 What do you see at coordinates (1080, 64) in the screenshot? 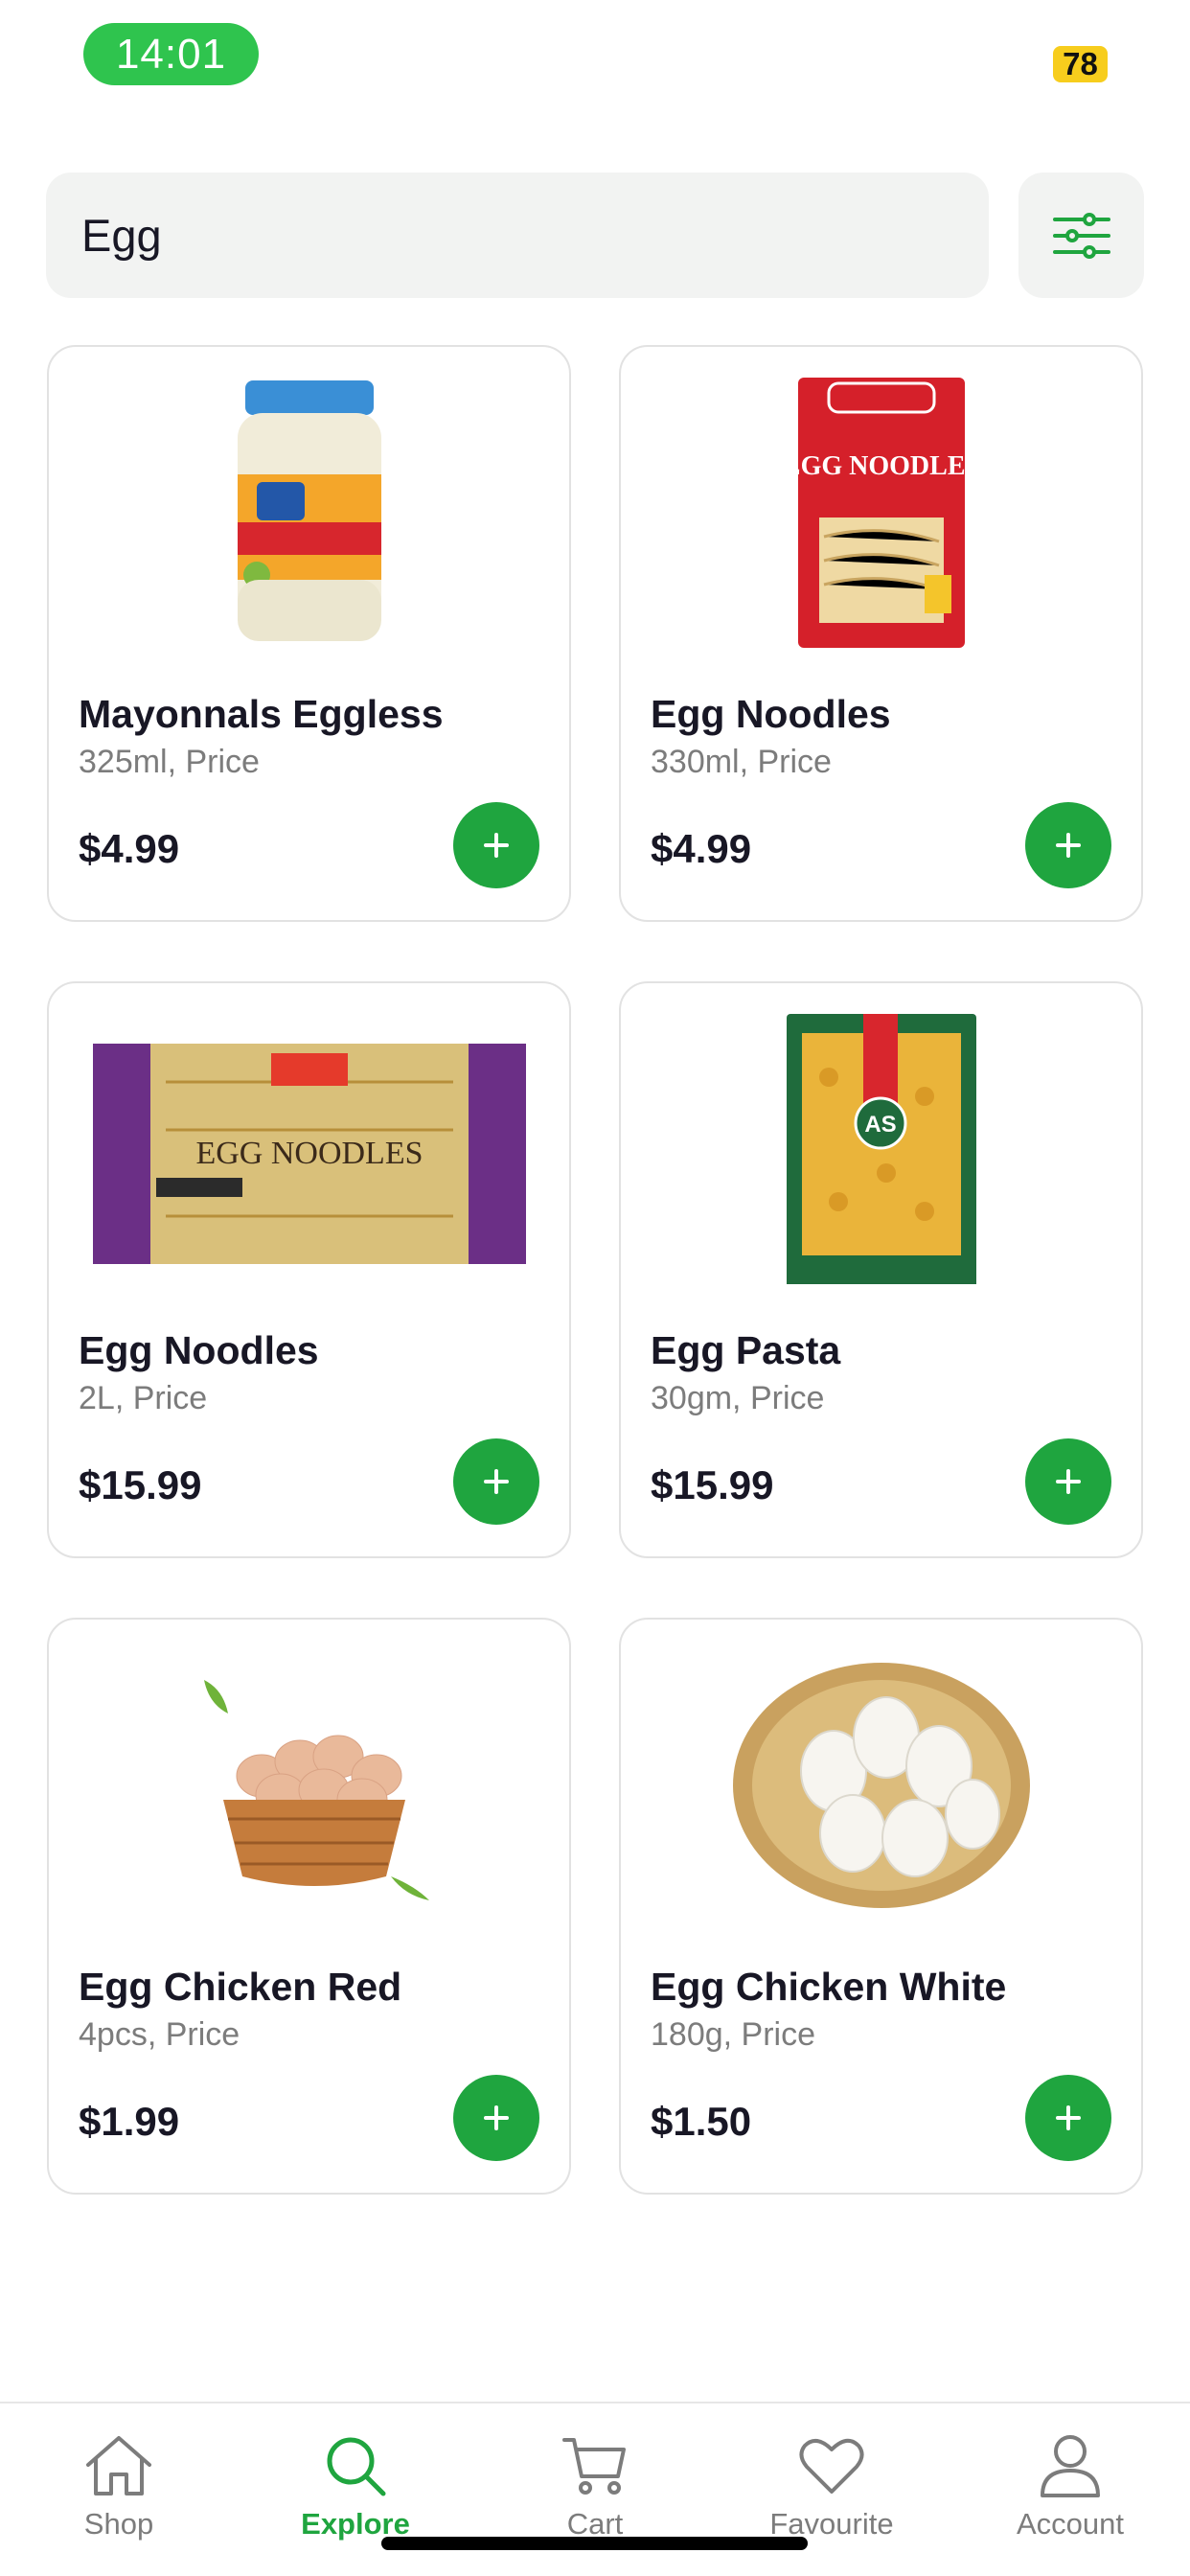
I see `battery-indicator: 78` at bounding box center [1080, 64].